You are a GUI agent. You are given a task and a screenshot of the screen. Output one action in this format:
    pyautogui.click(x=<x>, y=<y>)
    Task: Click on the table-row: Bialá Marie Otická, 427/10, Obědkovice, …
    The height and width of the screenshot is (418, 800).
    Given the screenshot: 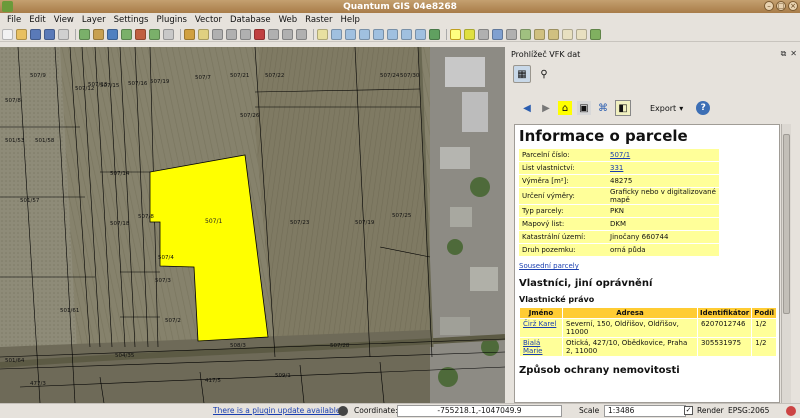 What is the action you would take?
    pyautogui.click(x=648, y=347)
    